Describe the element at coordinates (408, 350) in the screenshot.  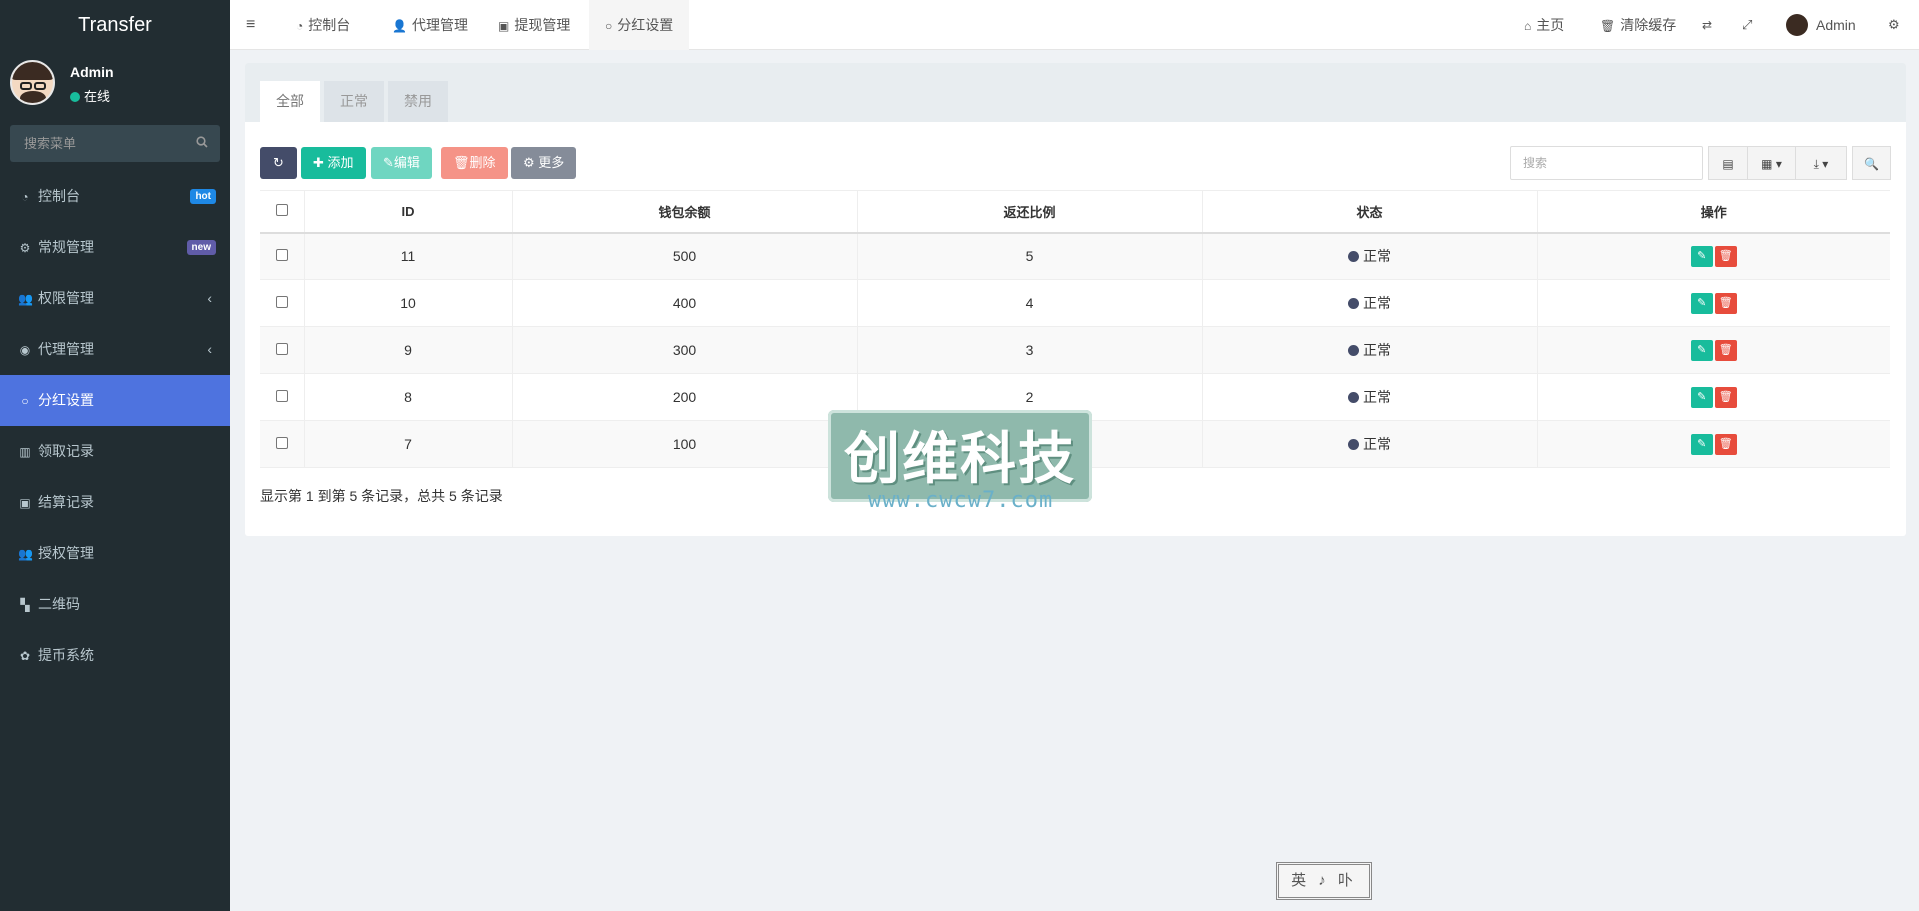
I see `cell-id: 9` at that location.